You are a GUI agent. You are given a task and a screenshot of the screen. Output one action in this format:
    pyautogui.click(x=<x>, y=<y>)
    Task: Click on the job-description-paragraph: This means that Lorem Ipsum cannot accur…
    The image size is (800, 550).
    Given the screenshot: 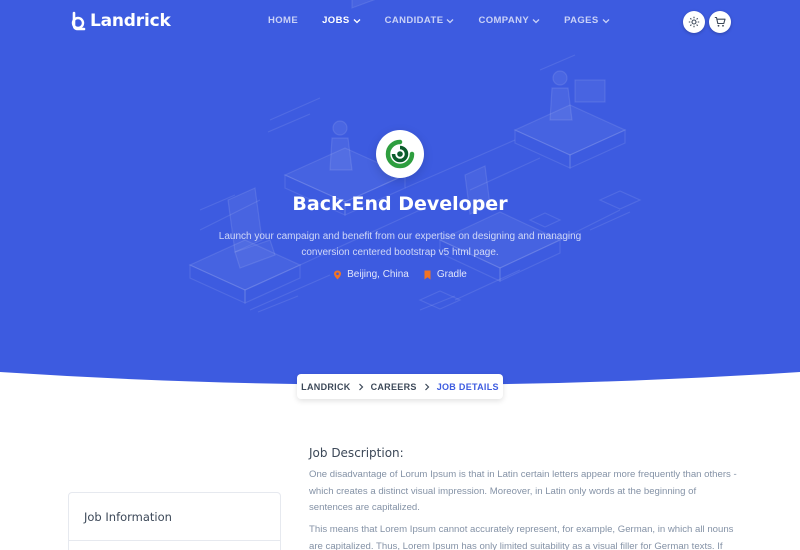 What is the action you would take?
    pyautogui.click(x=521, y=537)
    